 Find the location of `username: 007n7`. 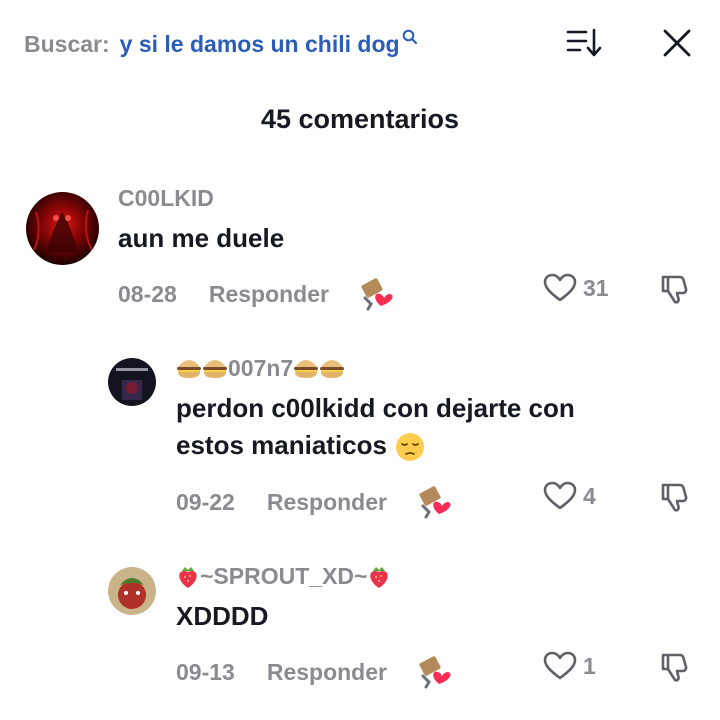

username: 007n7 is located at coordinates (260, 368).